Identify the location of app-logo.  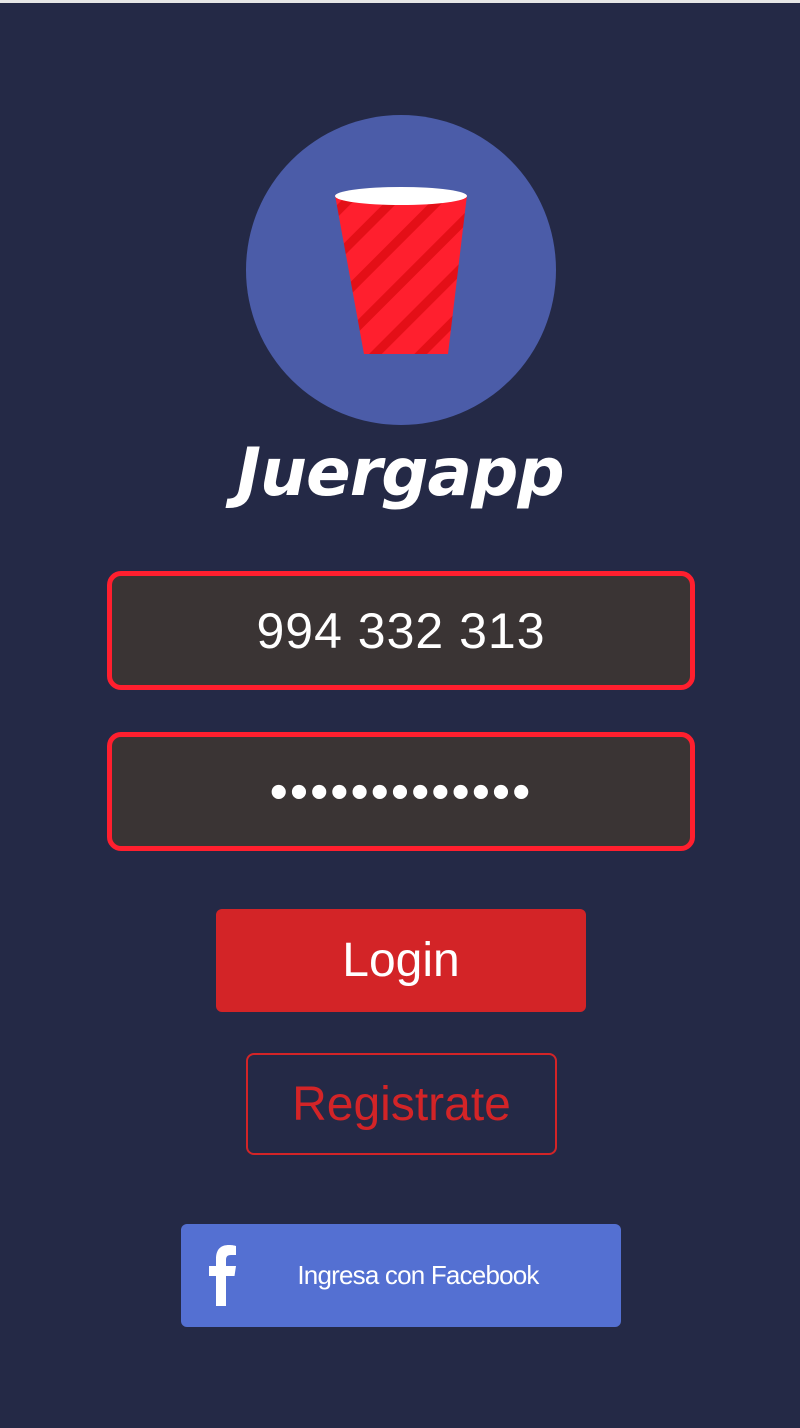
(401, 270).